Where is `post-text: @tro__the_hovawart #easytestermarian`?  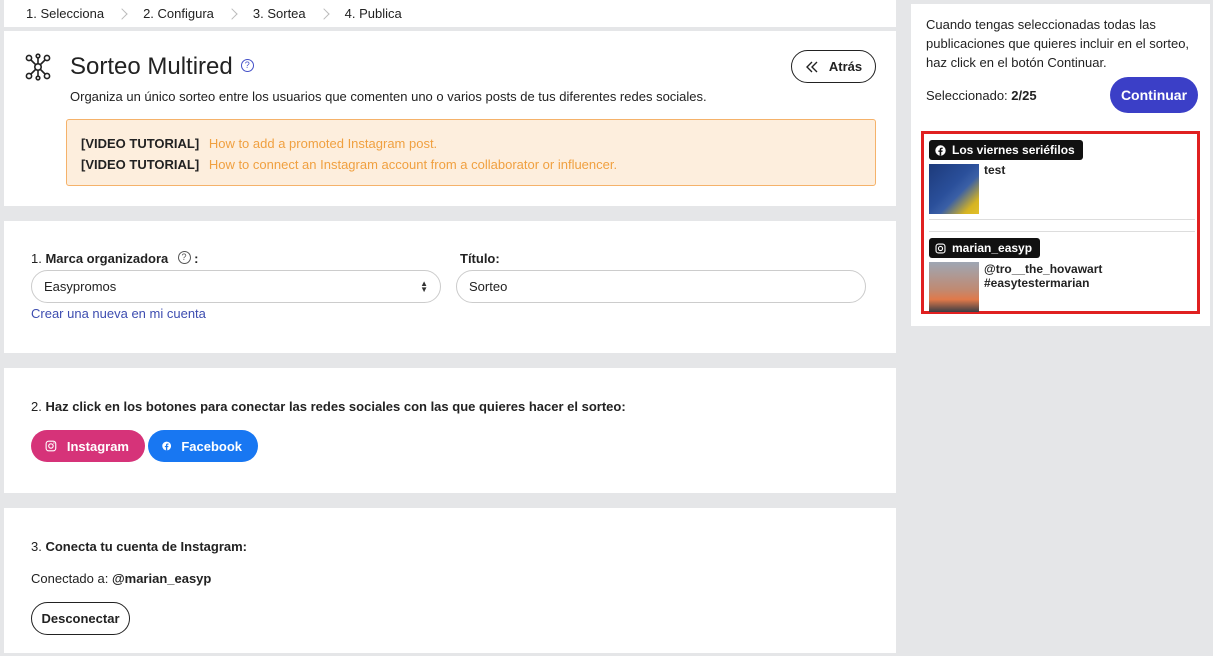 post-text: @tro__the_hovawart #easytestermarian is located at coordinates (1043, 276).